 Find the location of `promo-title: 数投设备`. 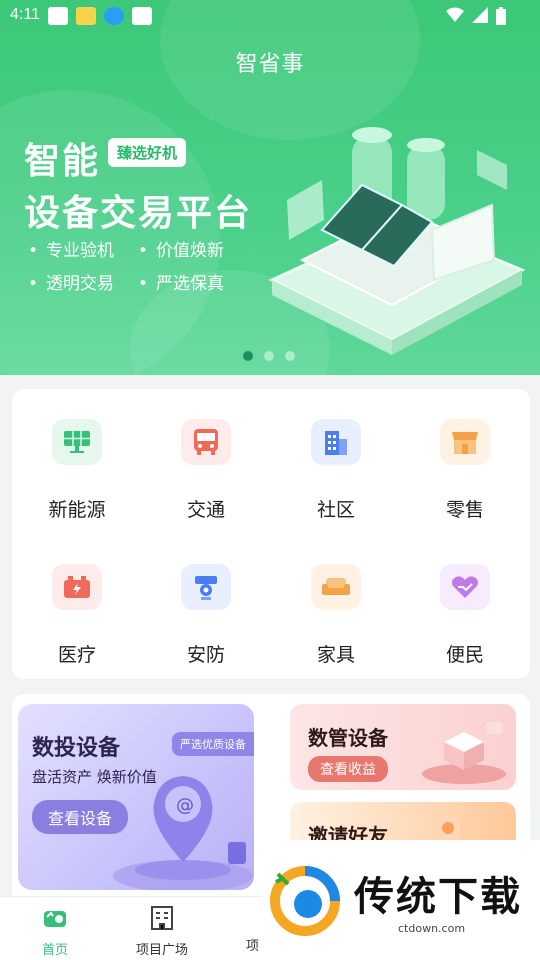

promo-title: 数投设备 is located at coordinates (76, 748).